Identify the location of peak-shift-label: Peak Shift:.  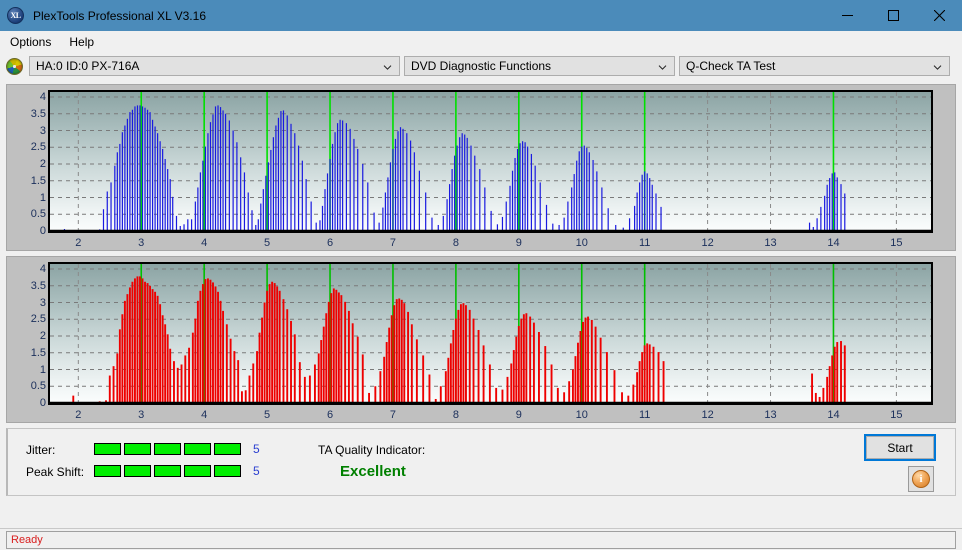
(55, 472).